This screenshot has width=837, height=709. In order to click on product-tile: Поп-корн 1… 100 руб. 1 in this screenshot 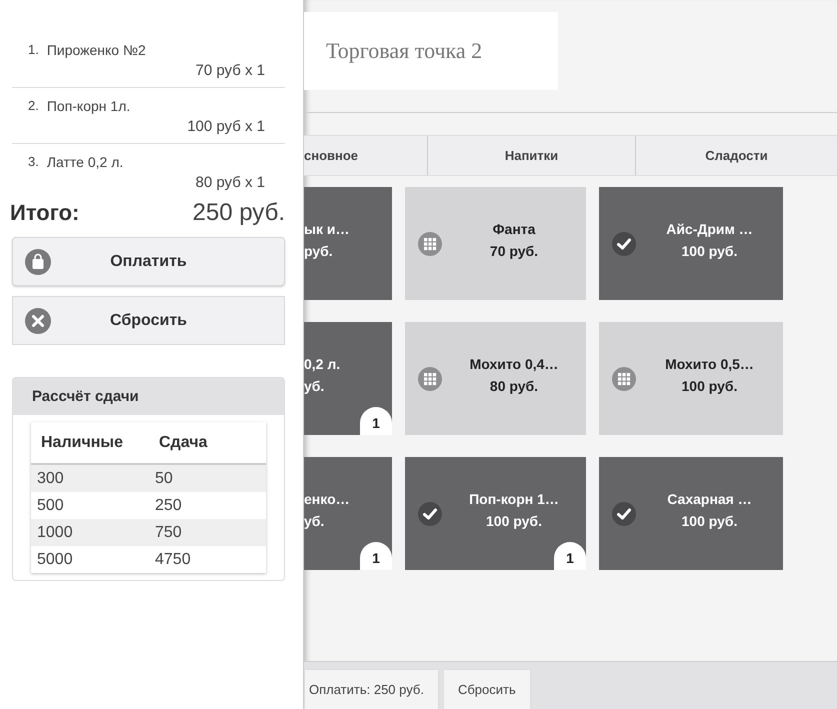, I will do `click(495, 513)`.